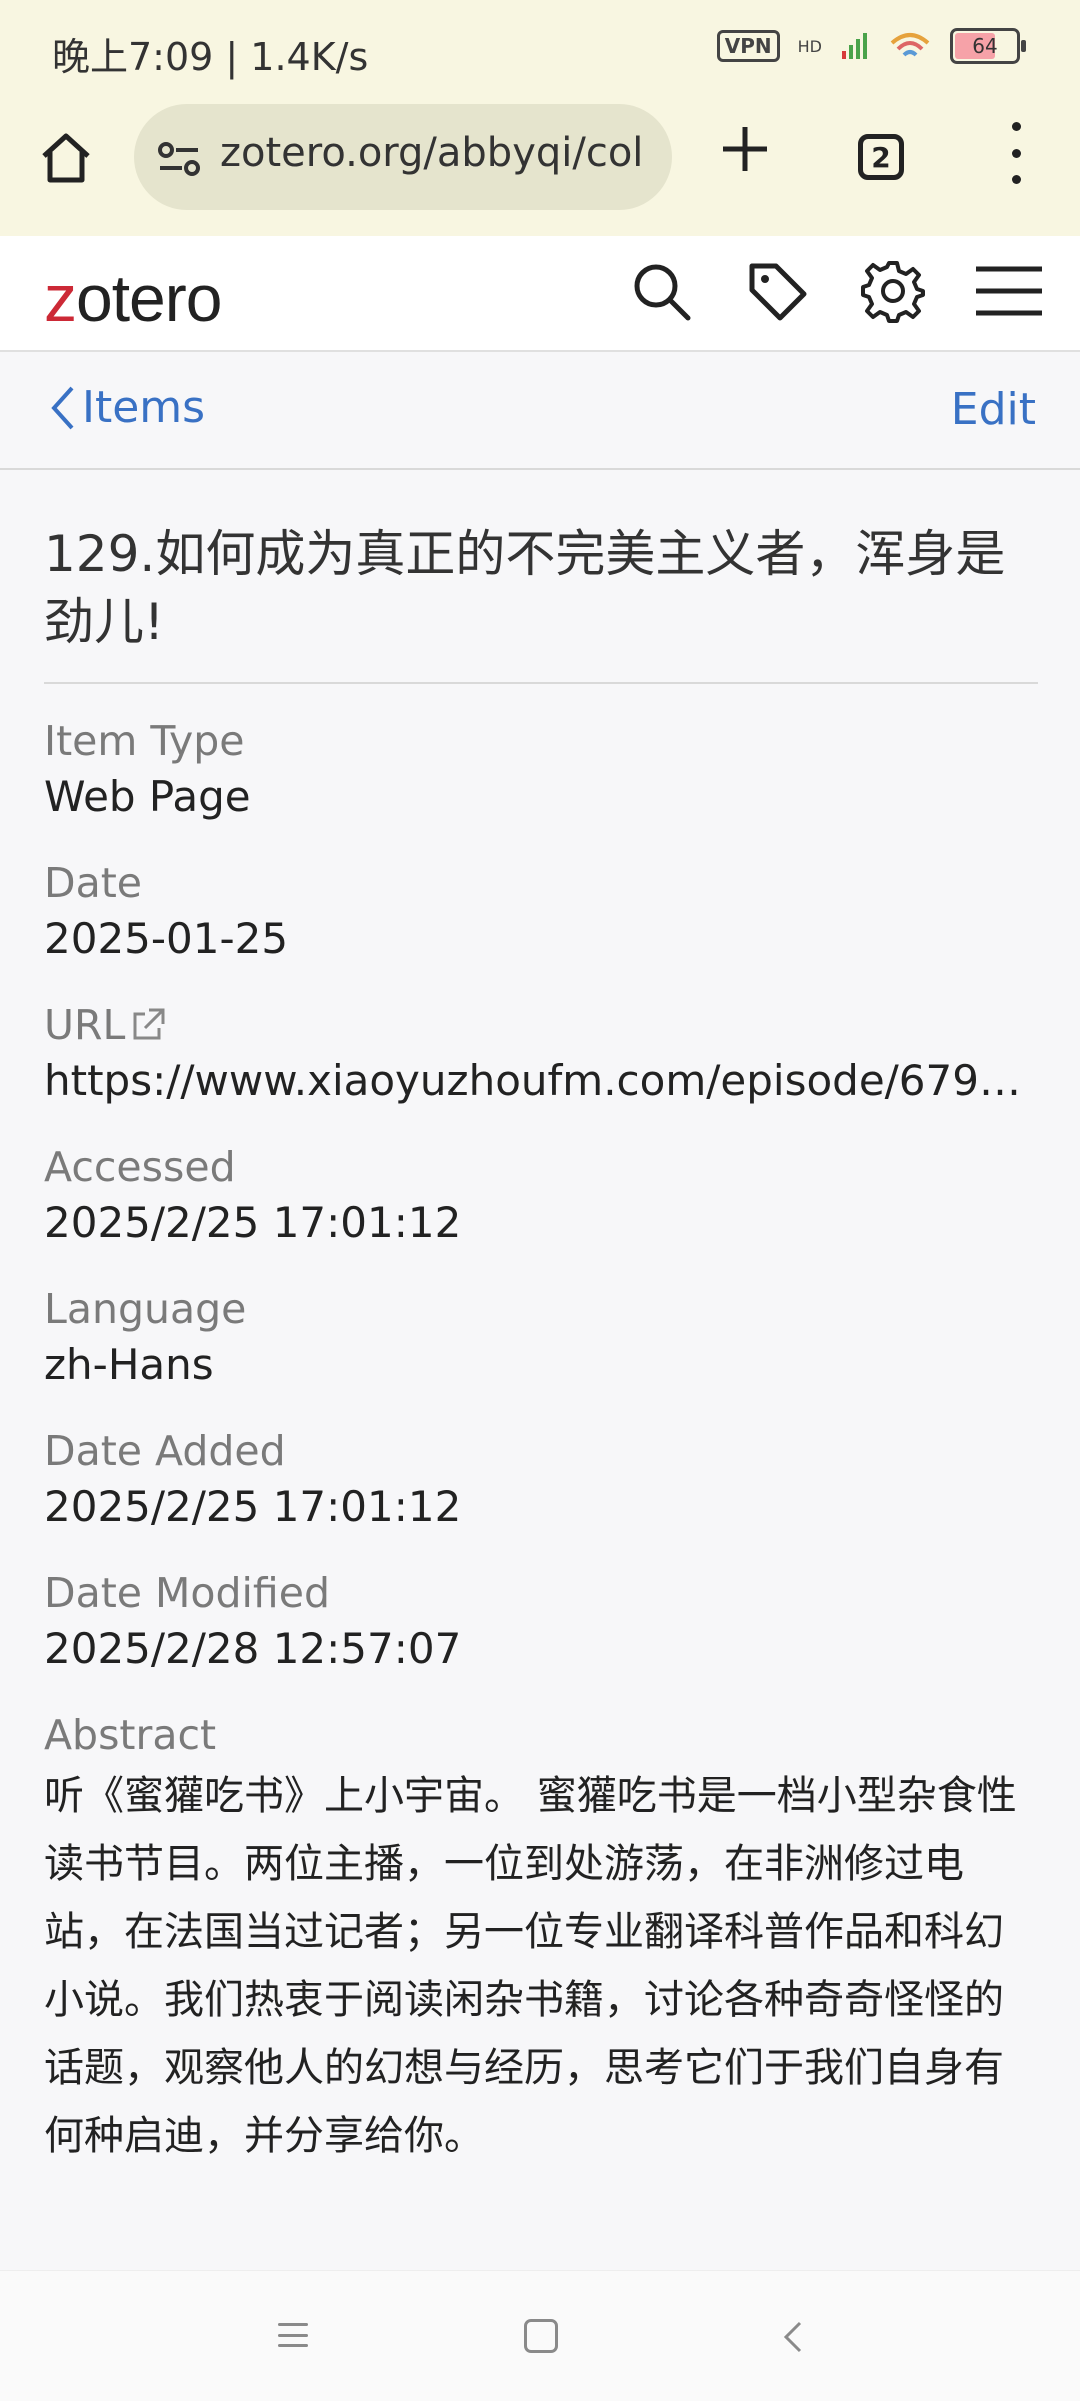  I want to click on url-label: URL, so click(541, 1025).